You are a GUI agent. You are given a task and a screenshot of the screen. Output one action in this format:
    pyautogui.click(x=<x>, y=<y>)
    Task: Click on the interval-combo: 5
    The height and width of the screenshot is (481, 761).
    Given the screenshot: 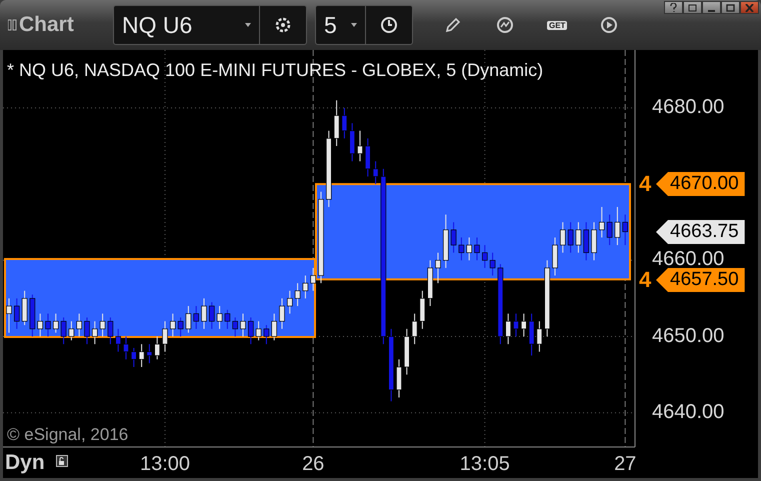 What is the action you would take?
    pyautogui.click(x=364, y=25)
    